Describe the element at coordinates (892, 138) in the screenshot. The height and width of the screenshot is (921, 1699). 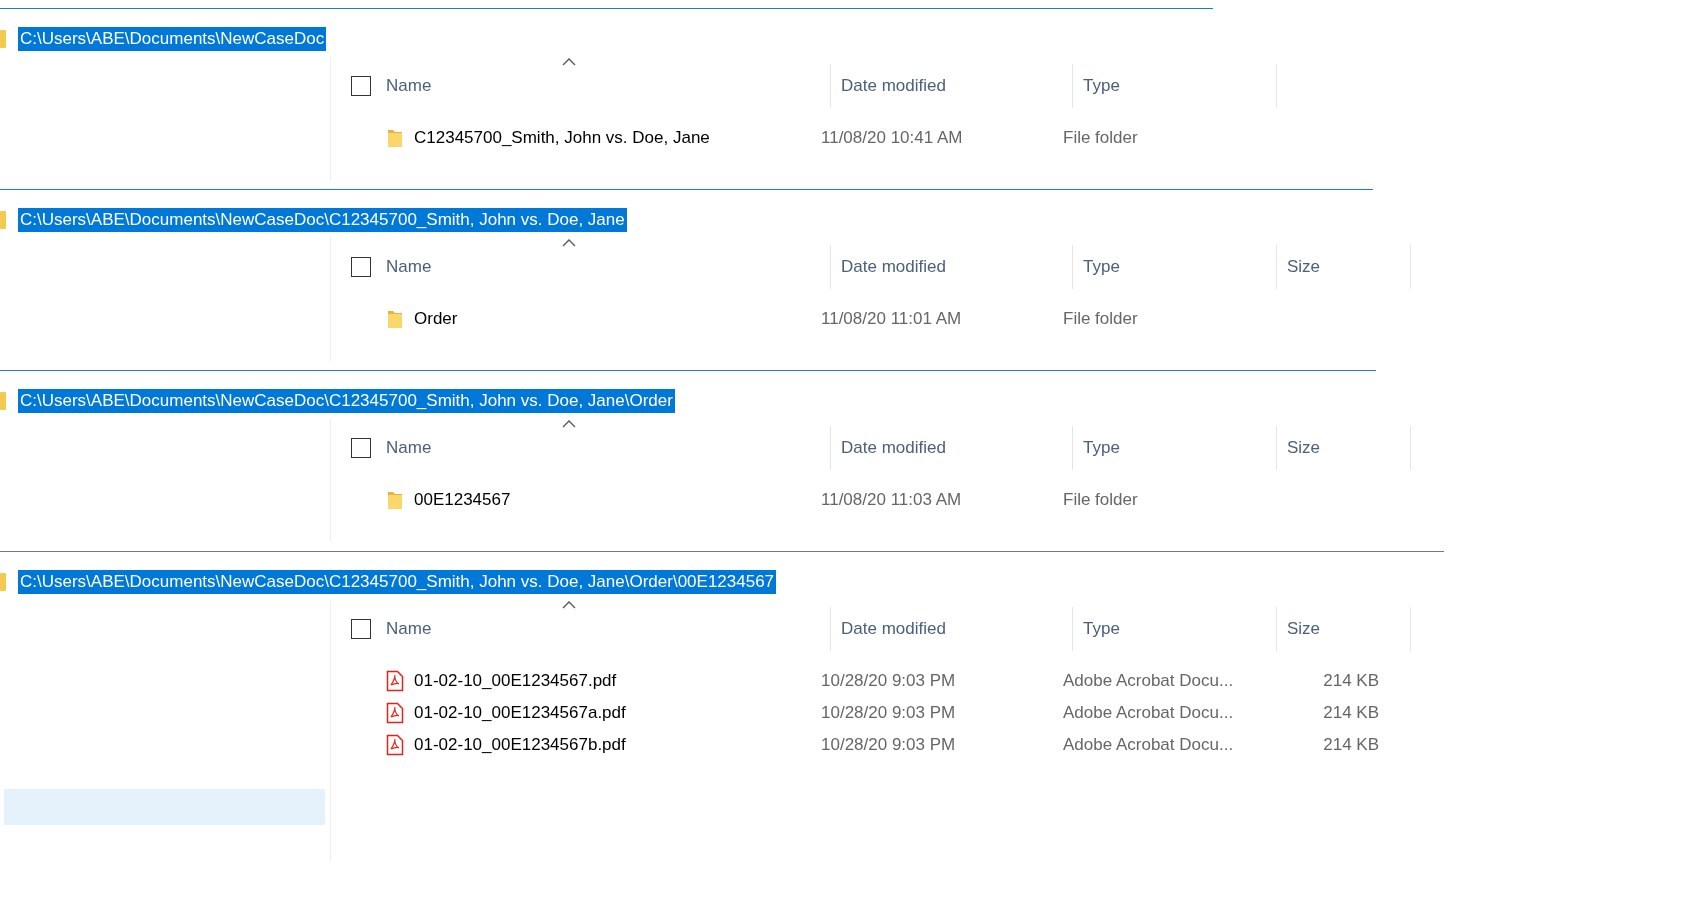
I see `date-modified: 11/08/20 10:41 AM` at that location.